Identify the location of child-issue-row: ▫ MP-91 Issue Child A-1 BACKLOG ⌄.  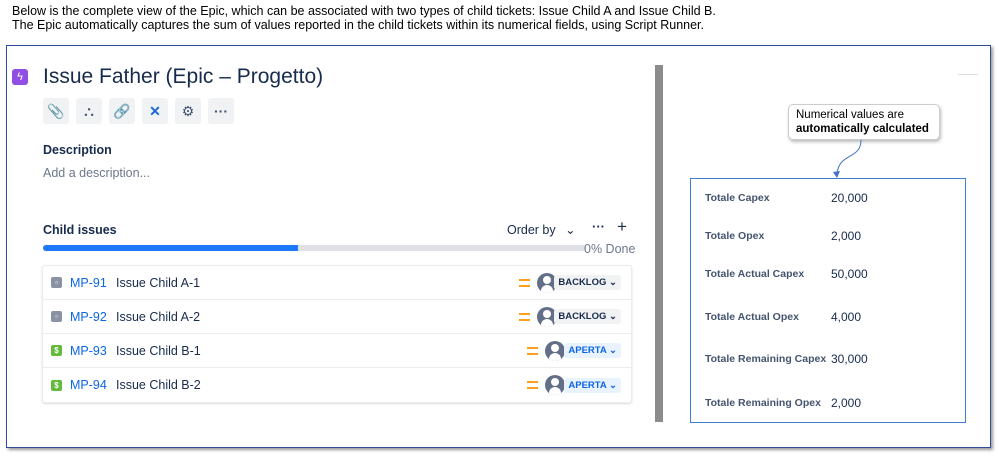
(337, 283).